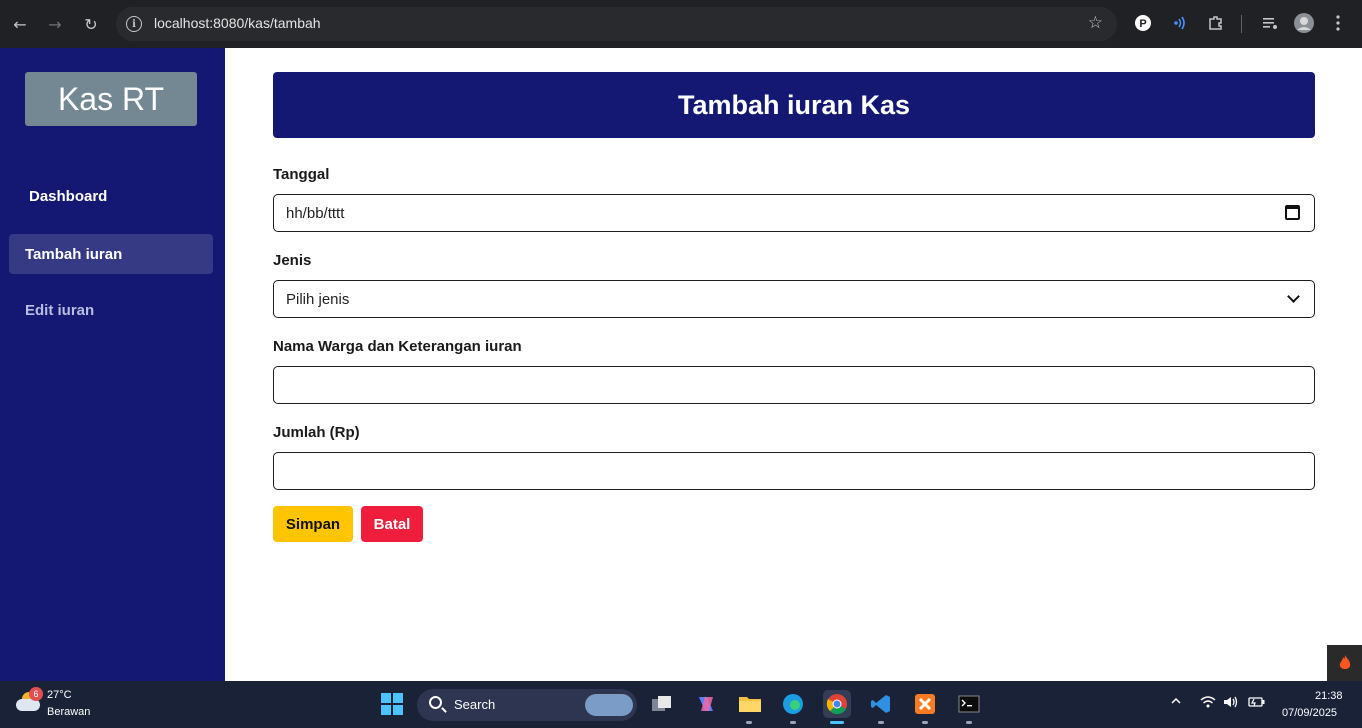 Image resolution: width=1362 pixels, height=728 pixels. What do you see at coordinates (794, 213) in the screenshot?
I see `date-input: hh/bb/tttt` at bounding box center [794, 213].